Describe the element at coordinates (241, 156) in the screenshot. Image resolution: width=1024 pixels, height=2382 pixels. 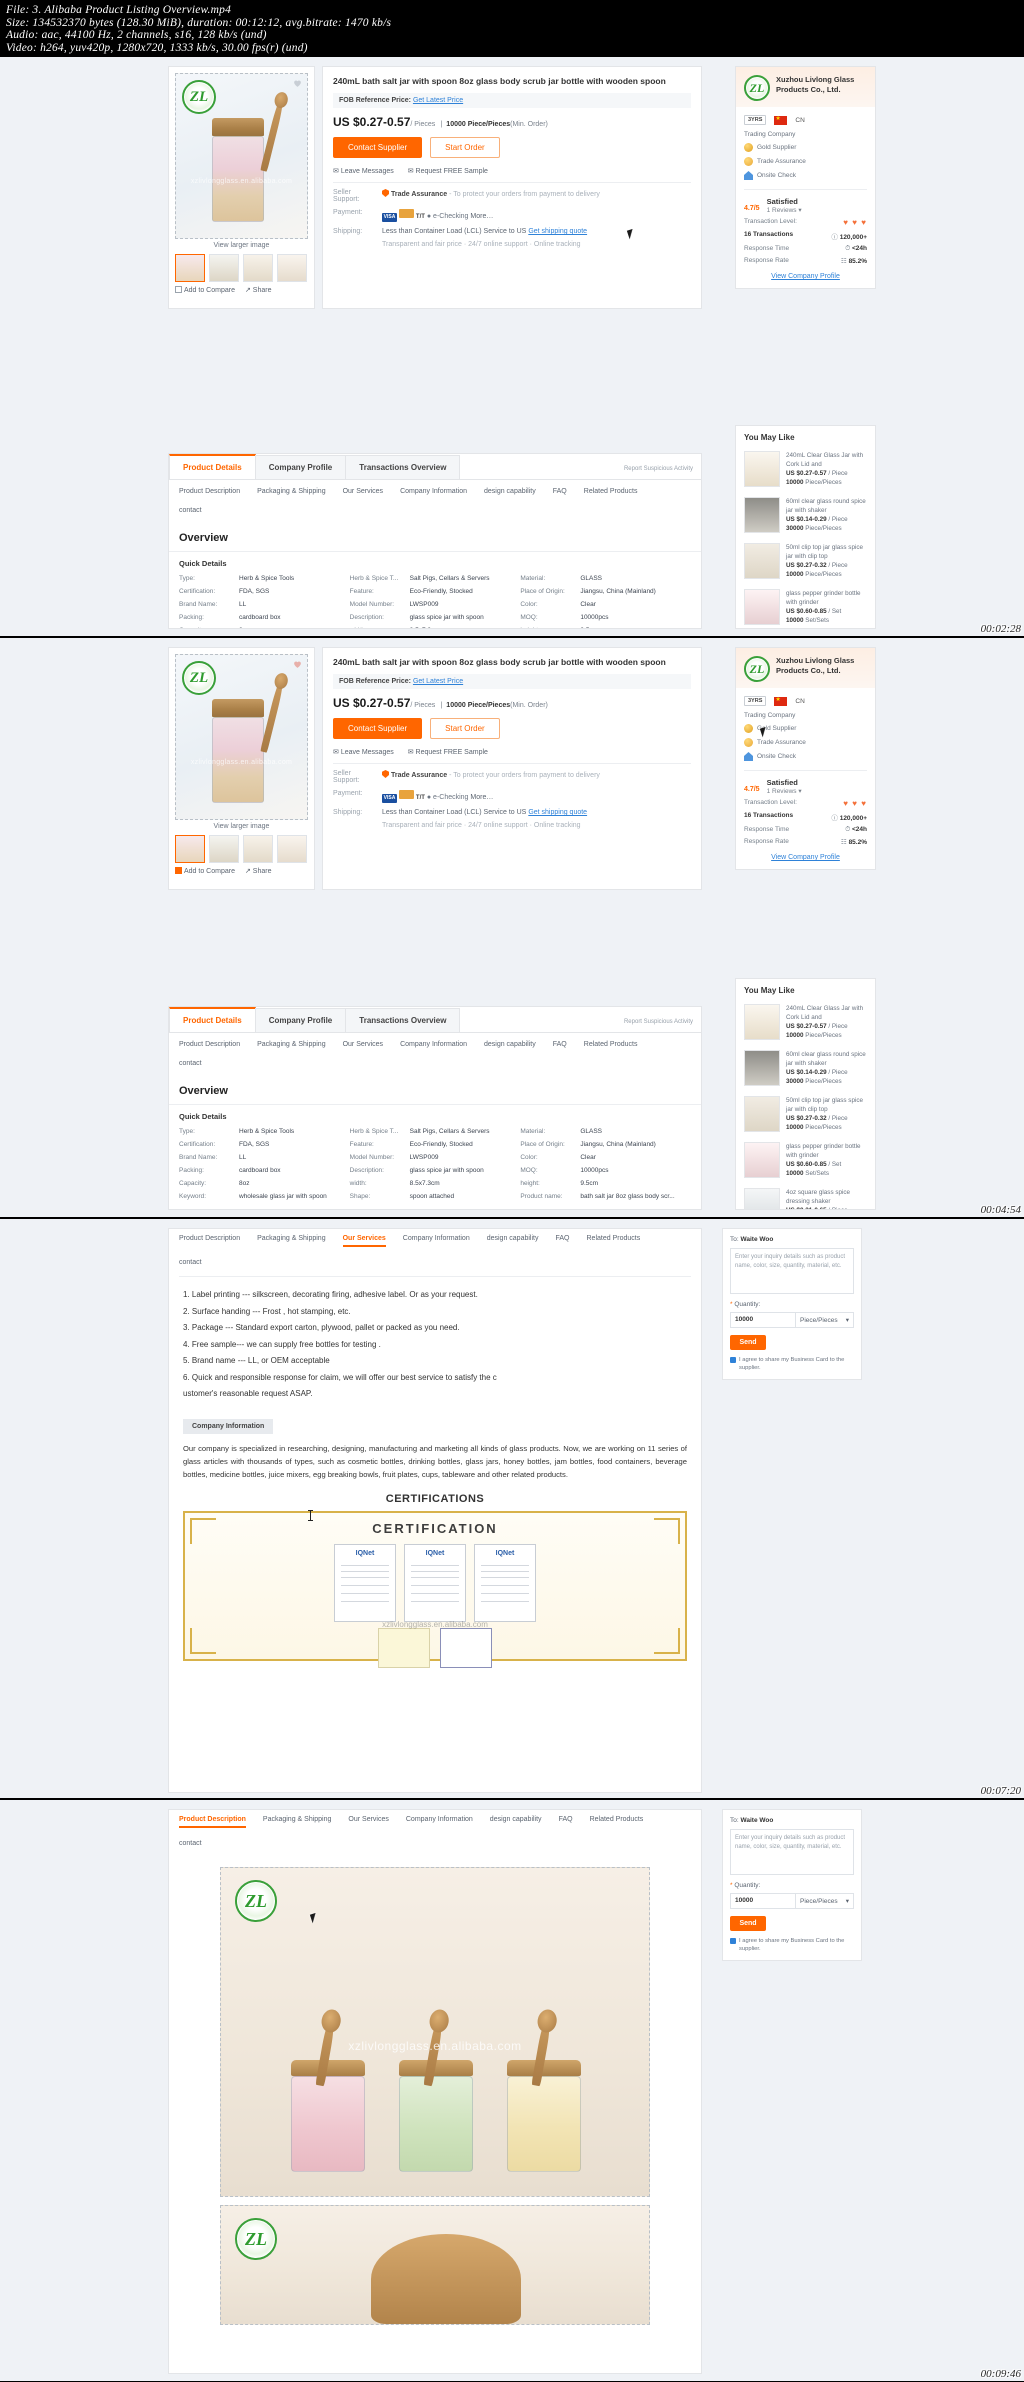
I see `product-main-image: ZL xzlivlongglass.en.alibaba.com` at that location.